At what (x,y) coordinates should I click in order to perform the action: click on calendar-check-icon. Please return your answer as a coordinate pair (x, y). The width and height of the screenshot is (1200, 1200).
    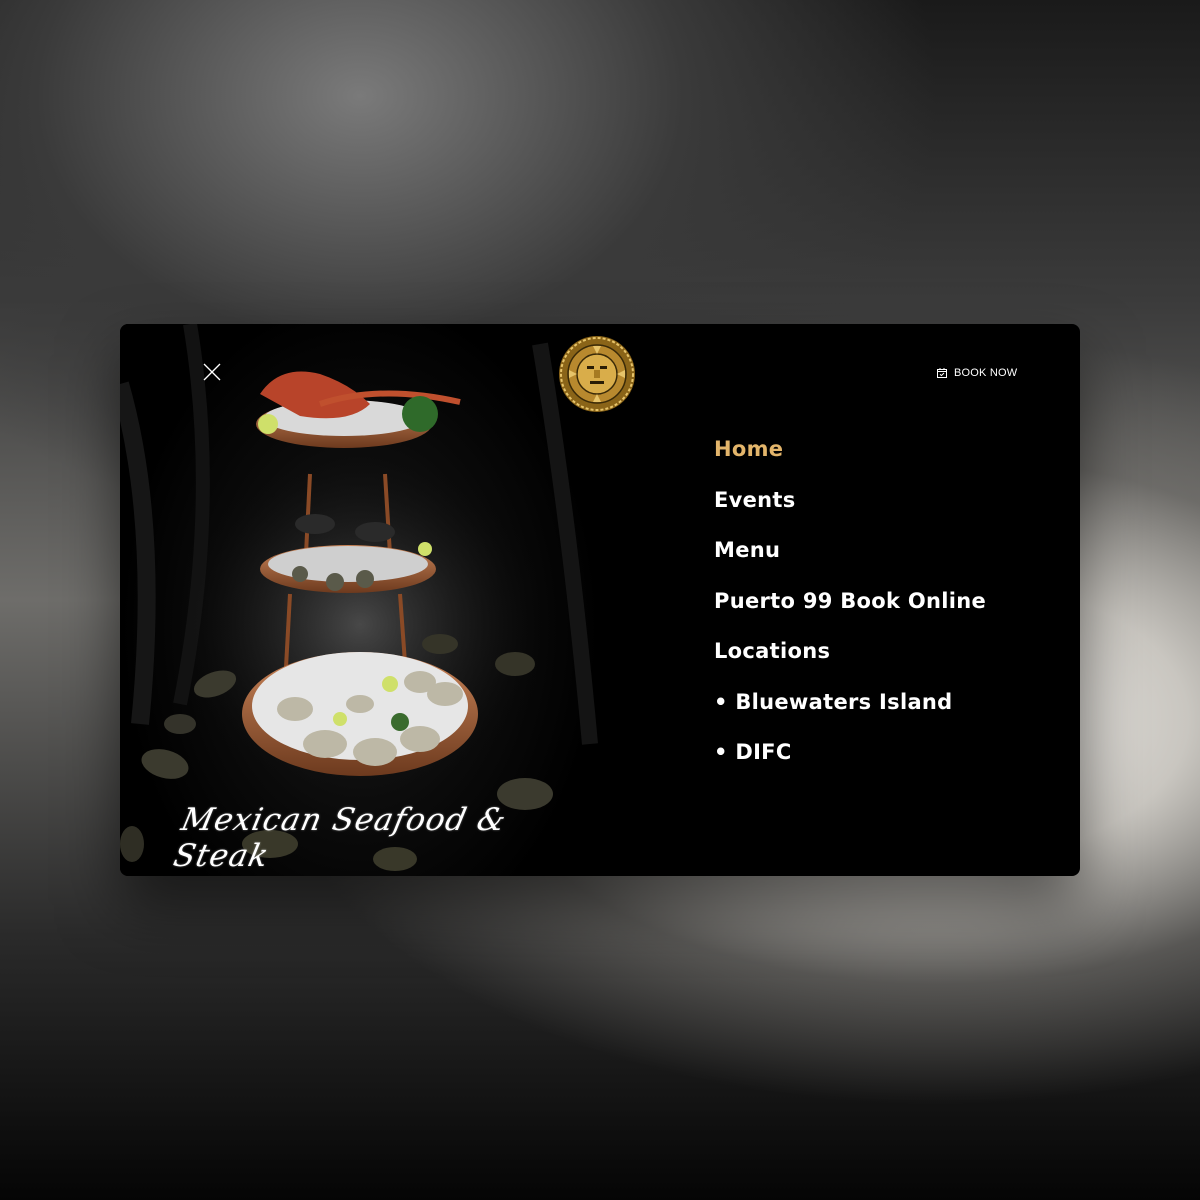
    Looking at the image, I should click on (942, 373).